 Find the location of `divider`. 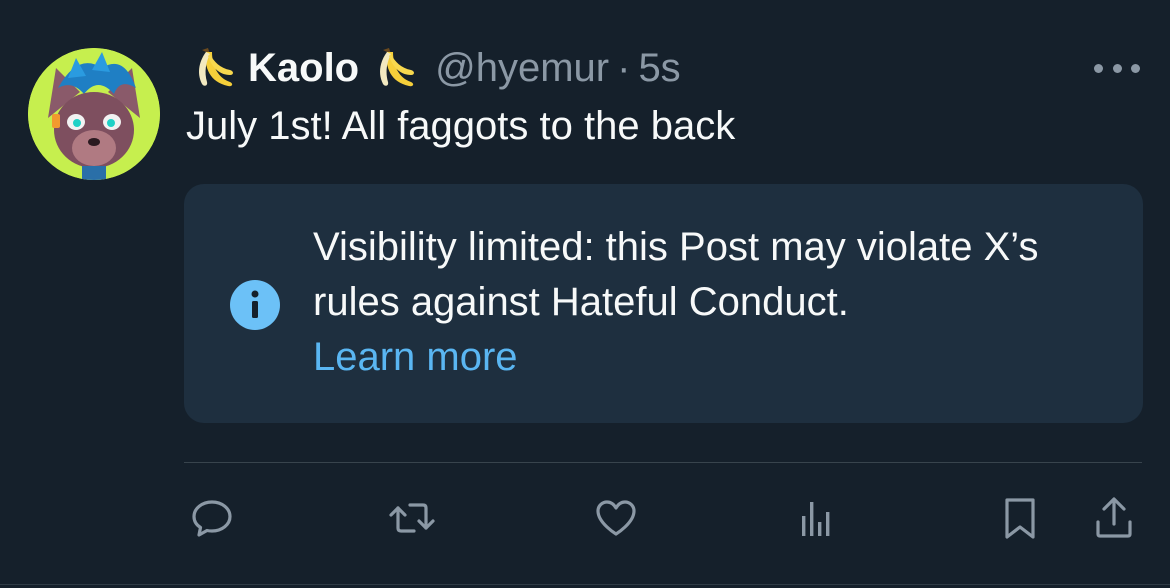

divider is located at coordinates (663, 462).